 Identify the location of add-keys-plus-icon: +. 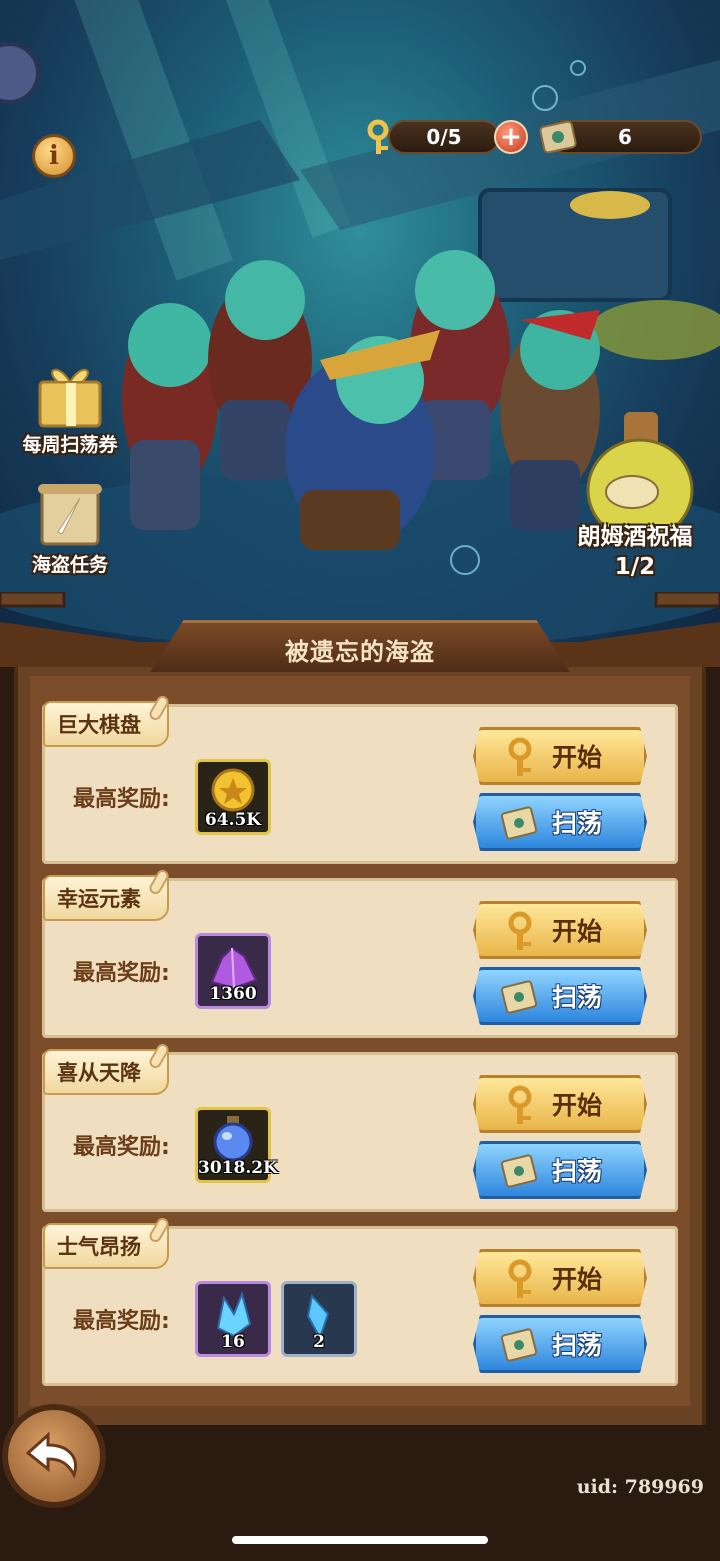
(511, 137).